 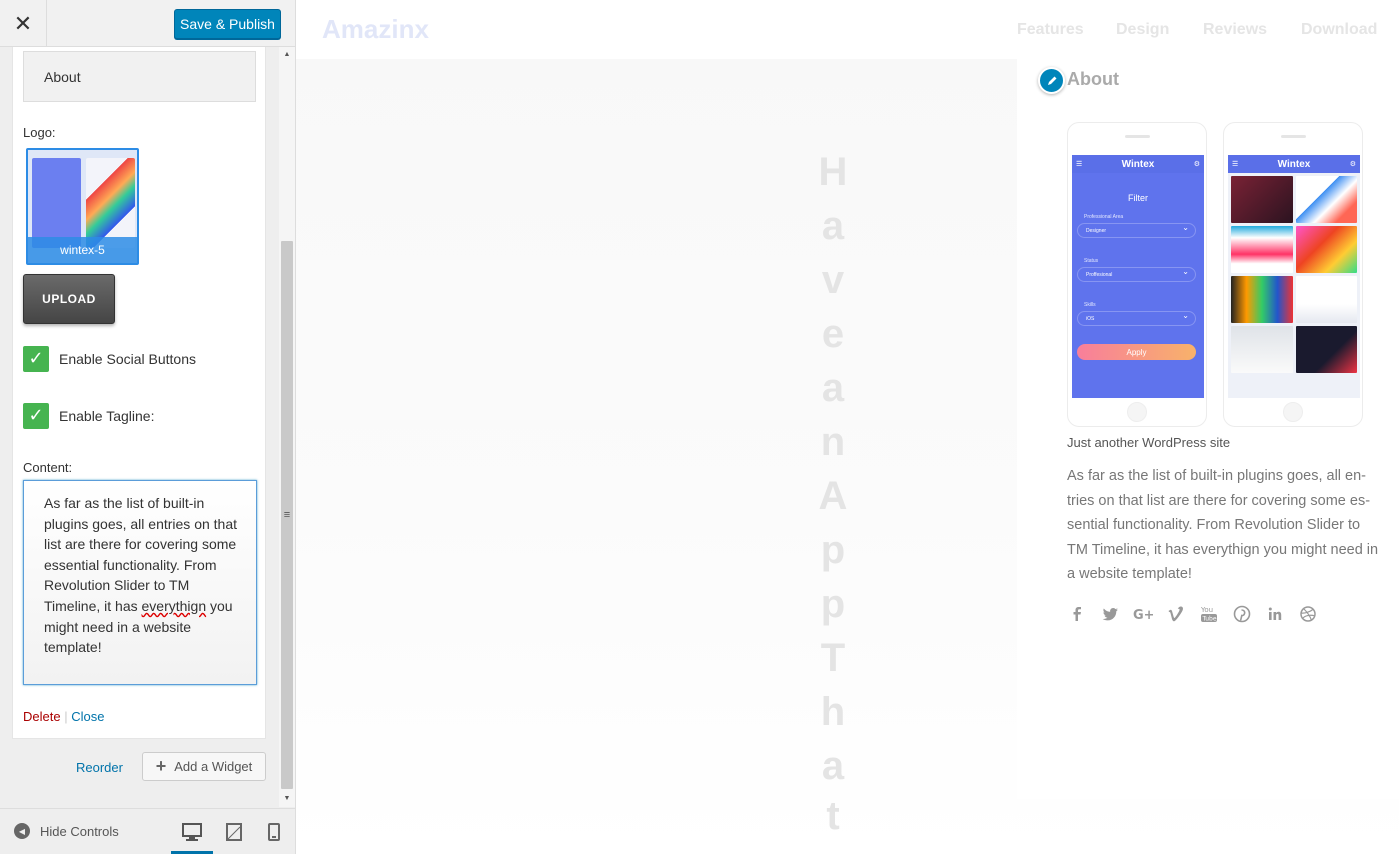 I want to click on google-plus-icon: G+, so click(x=1143, y=614).